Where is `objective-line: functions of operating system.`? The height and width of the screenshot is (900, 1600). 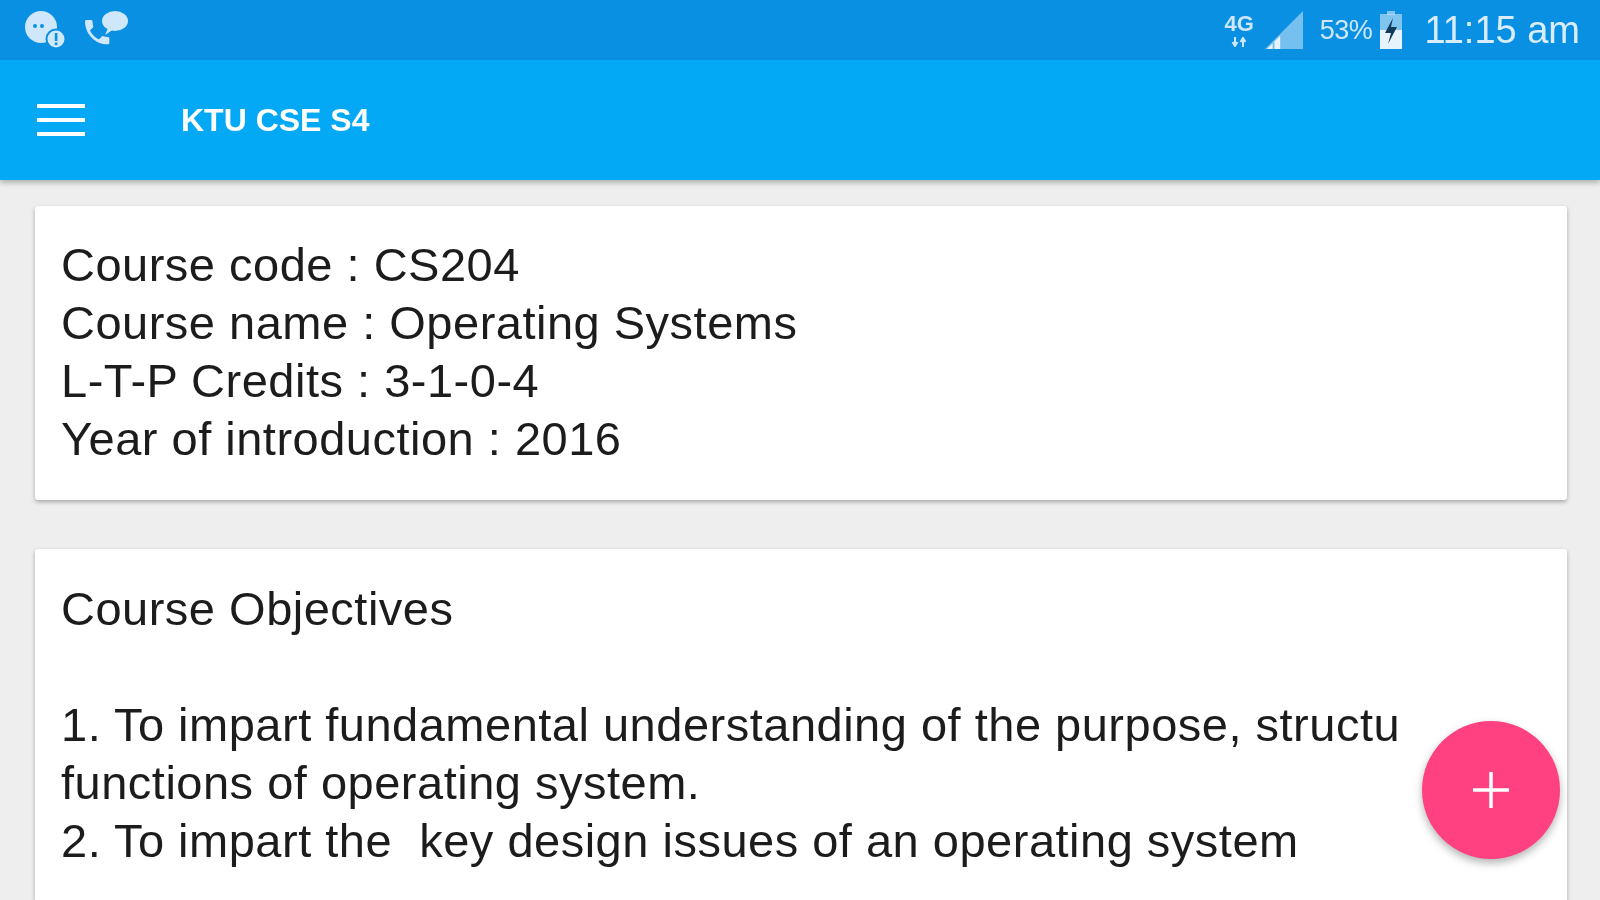
objective-line: functions of operating system. is located at coordinates (381, 783).